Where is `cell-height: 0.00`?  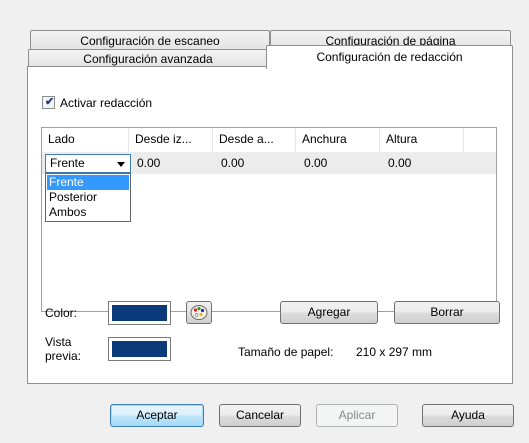 cell-height: 0.00 is located at coordinates (395, 163).